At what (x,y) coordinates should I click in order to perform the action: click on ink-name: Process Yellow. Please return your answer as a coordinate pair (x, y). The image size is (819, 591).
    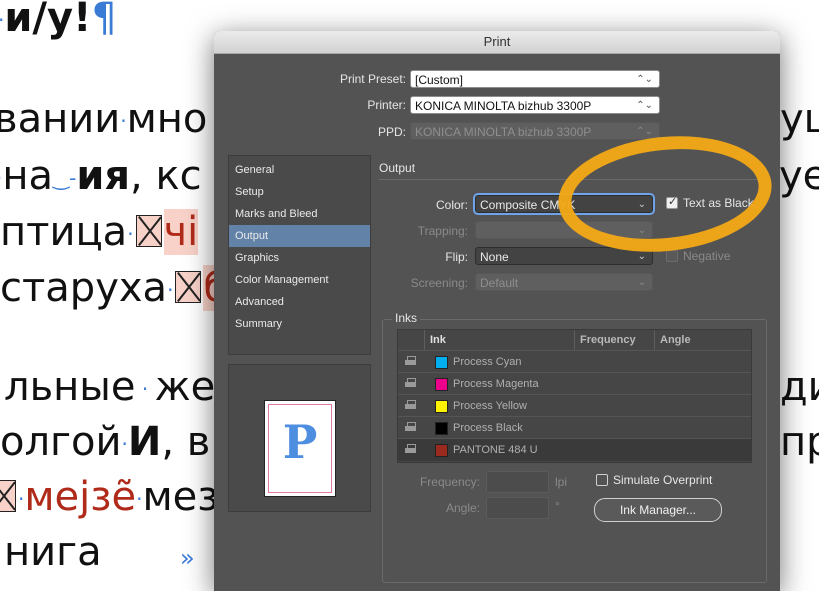
    Looking at the image, I should click on (490, 406).